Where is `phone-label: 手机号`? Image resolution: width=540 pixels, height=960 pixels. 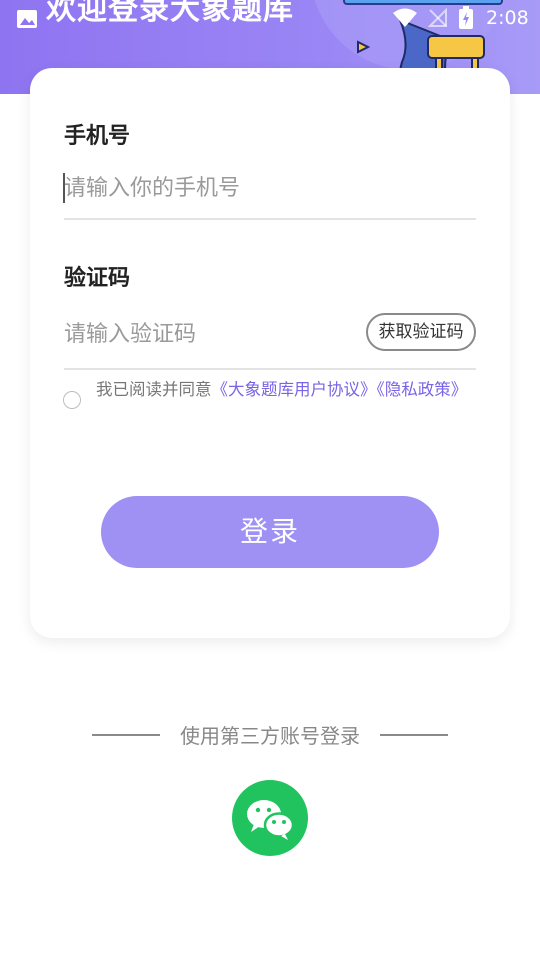
phone-label: 手机号 is located at coordinates (97, 136).